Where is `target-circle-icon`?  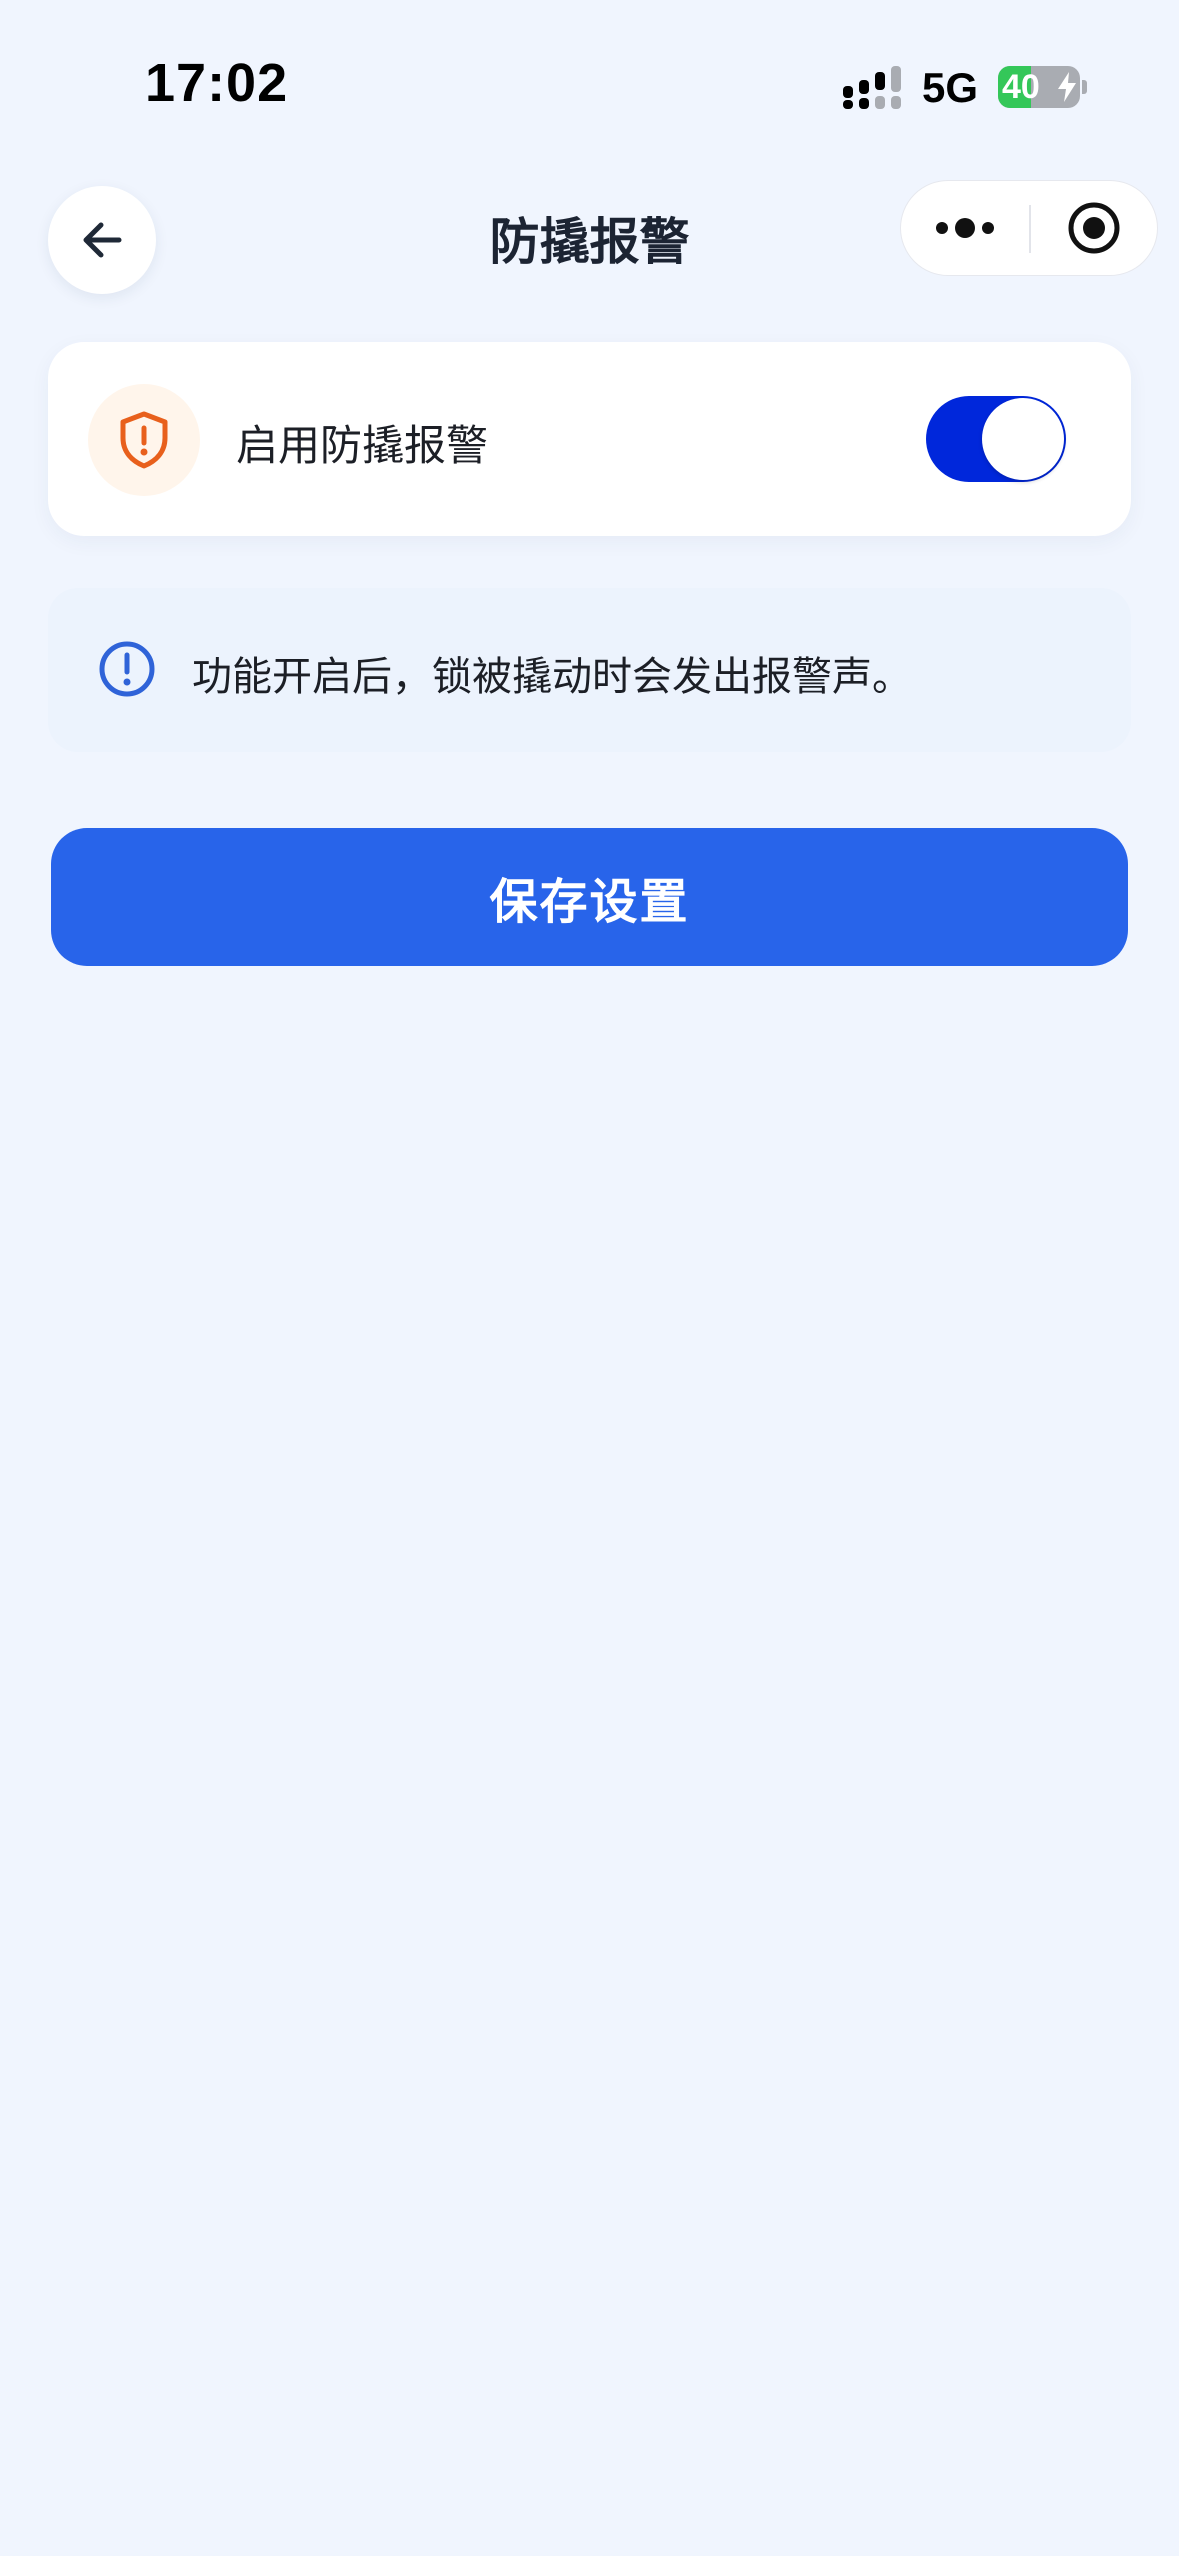
target-circle-icon is located at coordinates (1094, 228).